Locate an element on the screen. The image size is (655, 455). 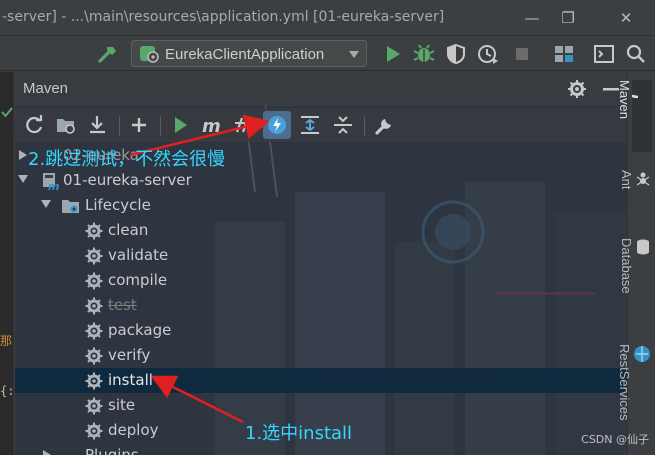
maven-icon: m is located at coordinates (637, 96).